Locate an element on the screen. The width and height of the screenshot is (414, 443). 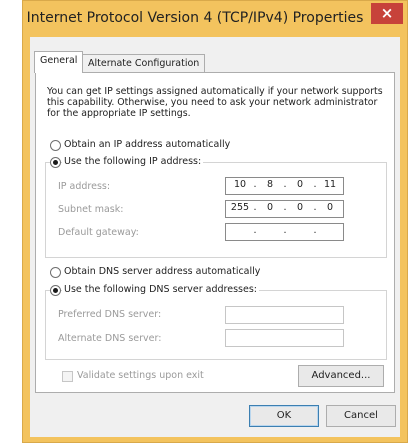
preferred-dns-field is located at coordinates (284, 315).